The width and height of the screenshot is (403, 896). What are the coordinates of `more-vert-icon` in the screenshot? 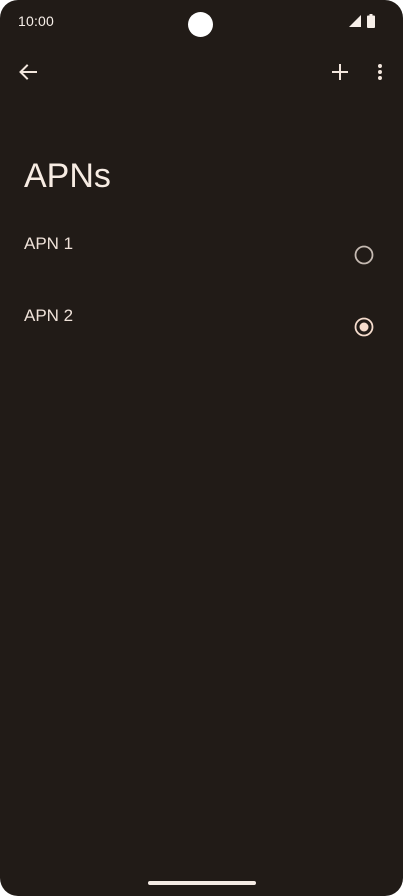 It's located at (380, 72).